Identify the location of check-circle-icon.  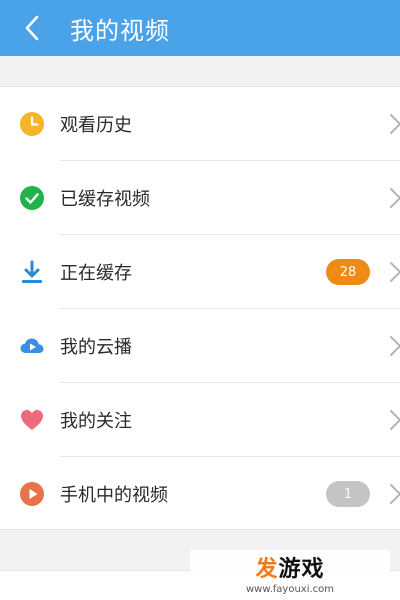
(32, 198).